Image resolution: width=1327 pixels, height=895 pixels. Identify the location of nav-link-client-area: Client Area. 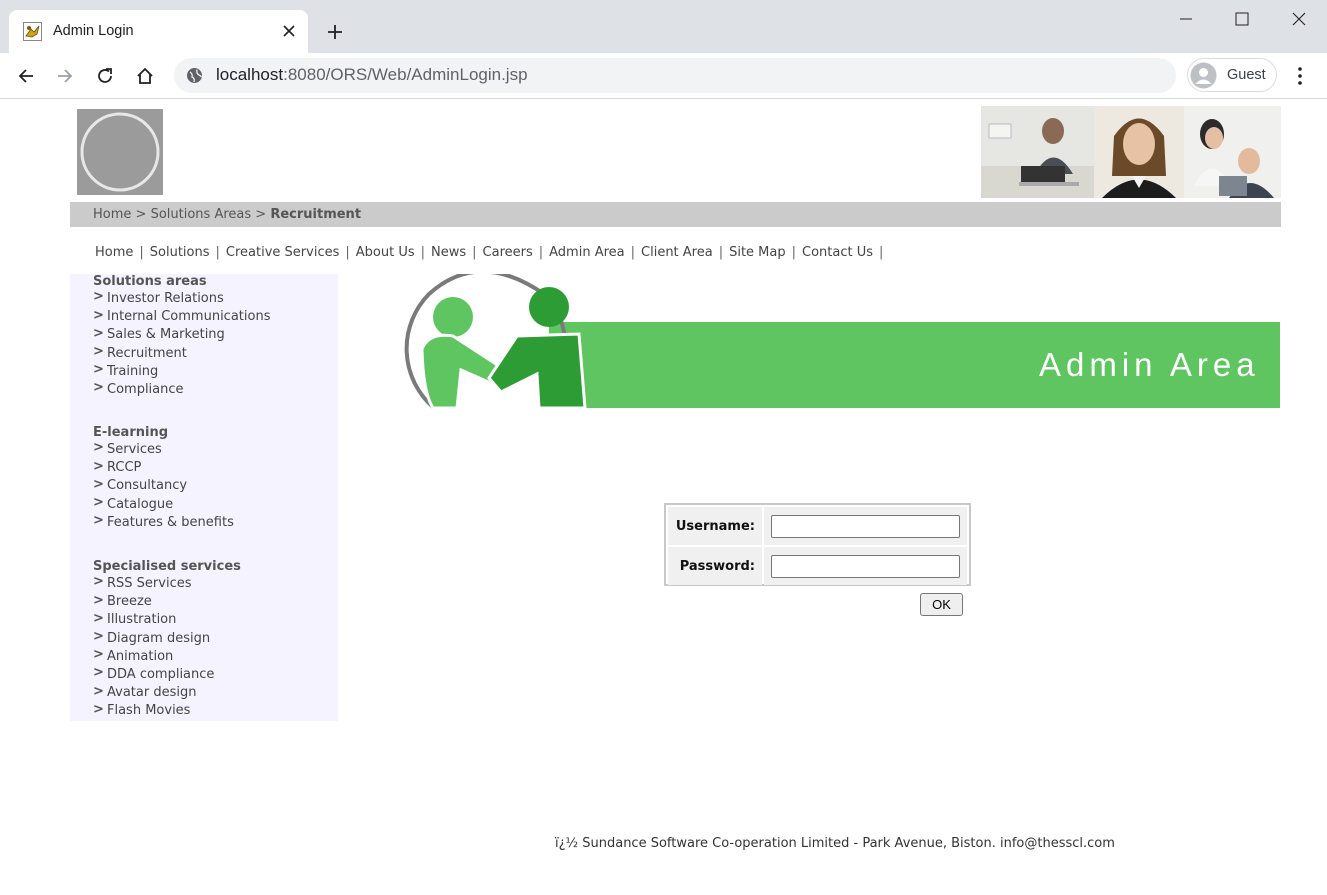
(677, 252).